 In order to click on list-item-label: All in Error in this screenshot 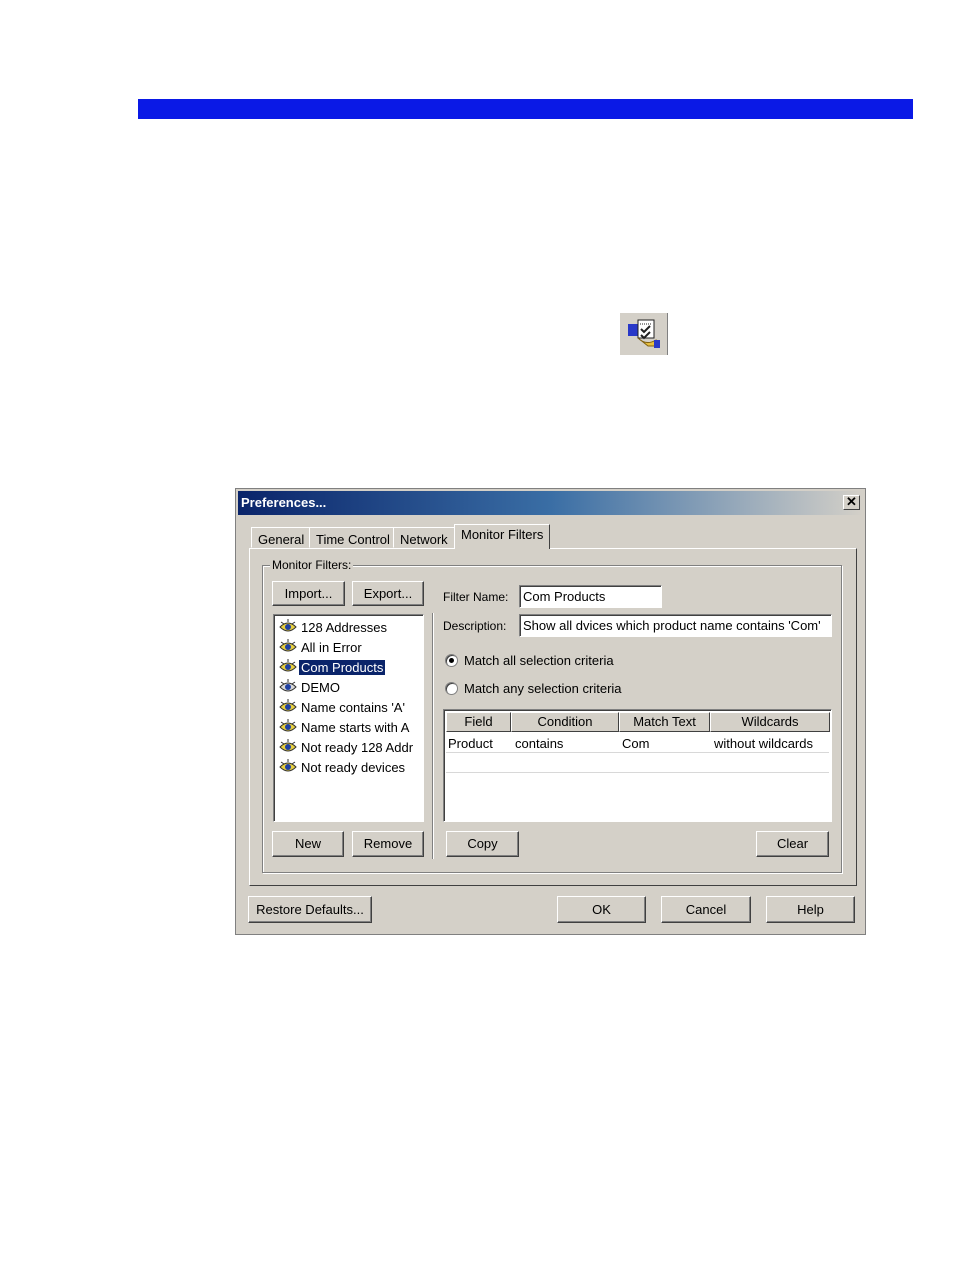, I will do `click(331, 647)`.